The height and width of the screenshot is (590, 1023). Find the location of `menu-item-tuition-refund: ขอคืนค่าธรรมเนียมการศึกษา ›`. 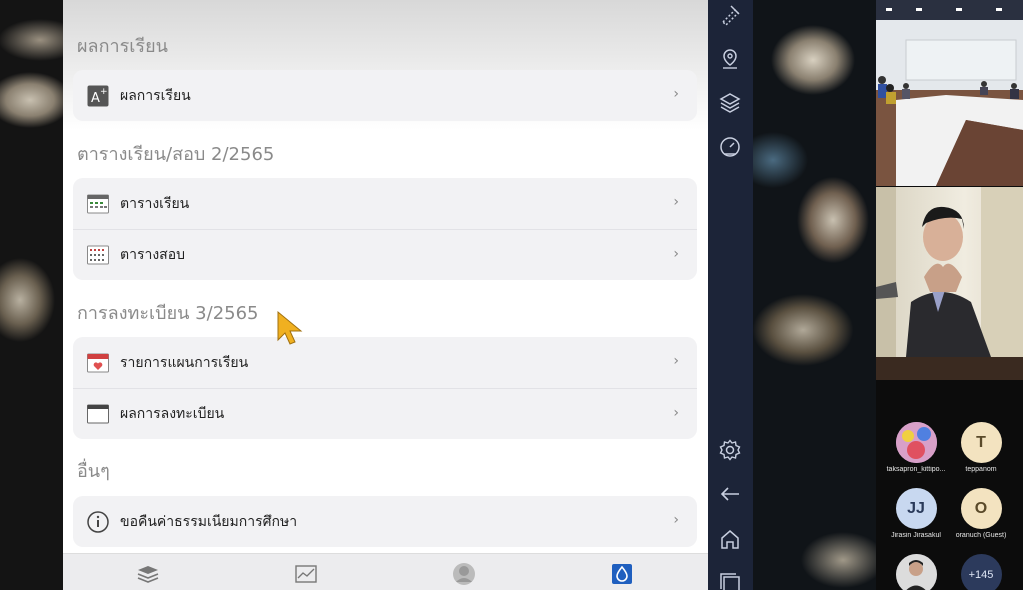

menu-item-tuition-refund: ขอคืนค่าธรรมเนียมการศึกษา › is located at coordinates (385, 521).